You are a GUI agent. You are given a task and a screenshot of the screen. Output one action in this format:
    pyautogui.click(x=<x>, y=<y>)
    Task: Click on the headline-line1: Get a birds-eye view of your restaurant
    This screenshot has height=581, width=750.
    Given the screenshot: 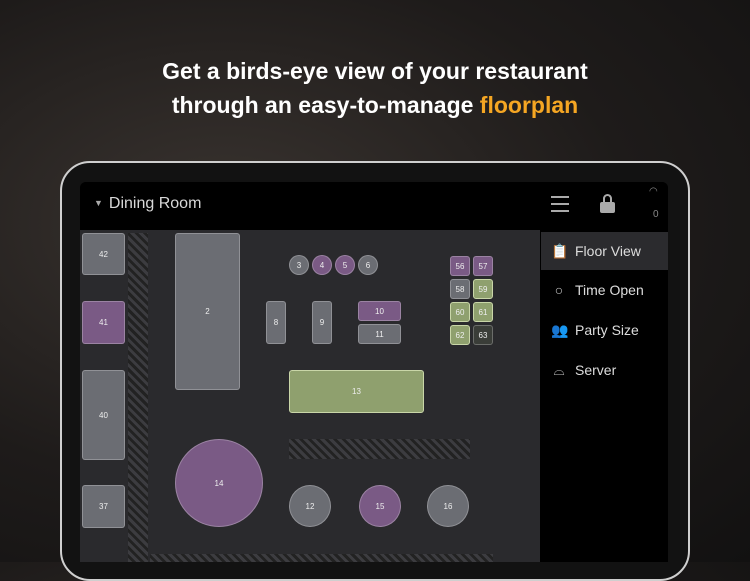 What is the action you would take?
    pyautogui.click(x=375, y=71)
    